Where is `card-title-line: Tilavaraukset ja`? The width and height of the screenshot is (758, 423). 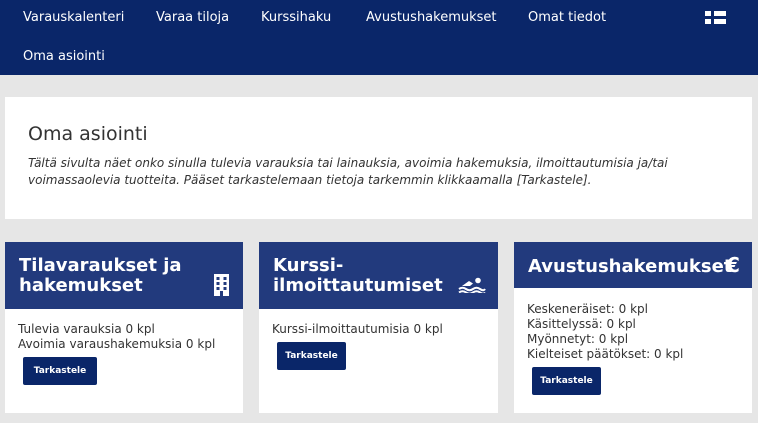
card-title-line: Tilavaraukset ja is located at coordinates (100, 265).